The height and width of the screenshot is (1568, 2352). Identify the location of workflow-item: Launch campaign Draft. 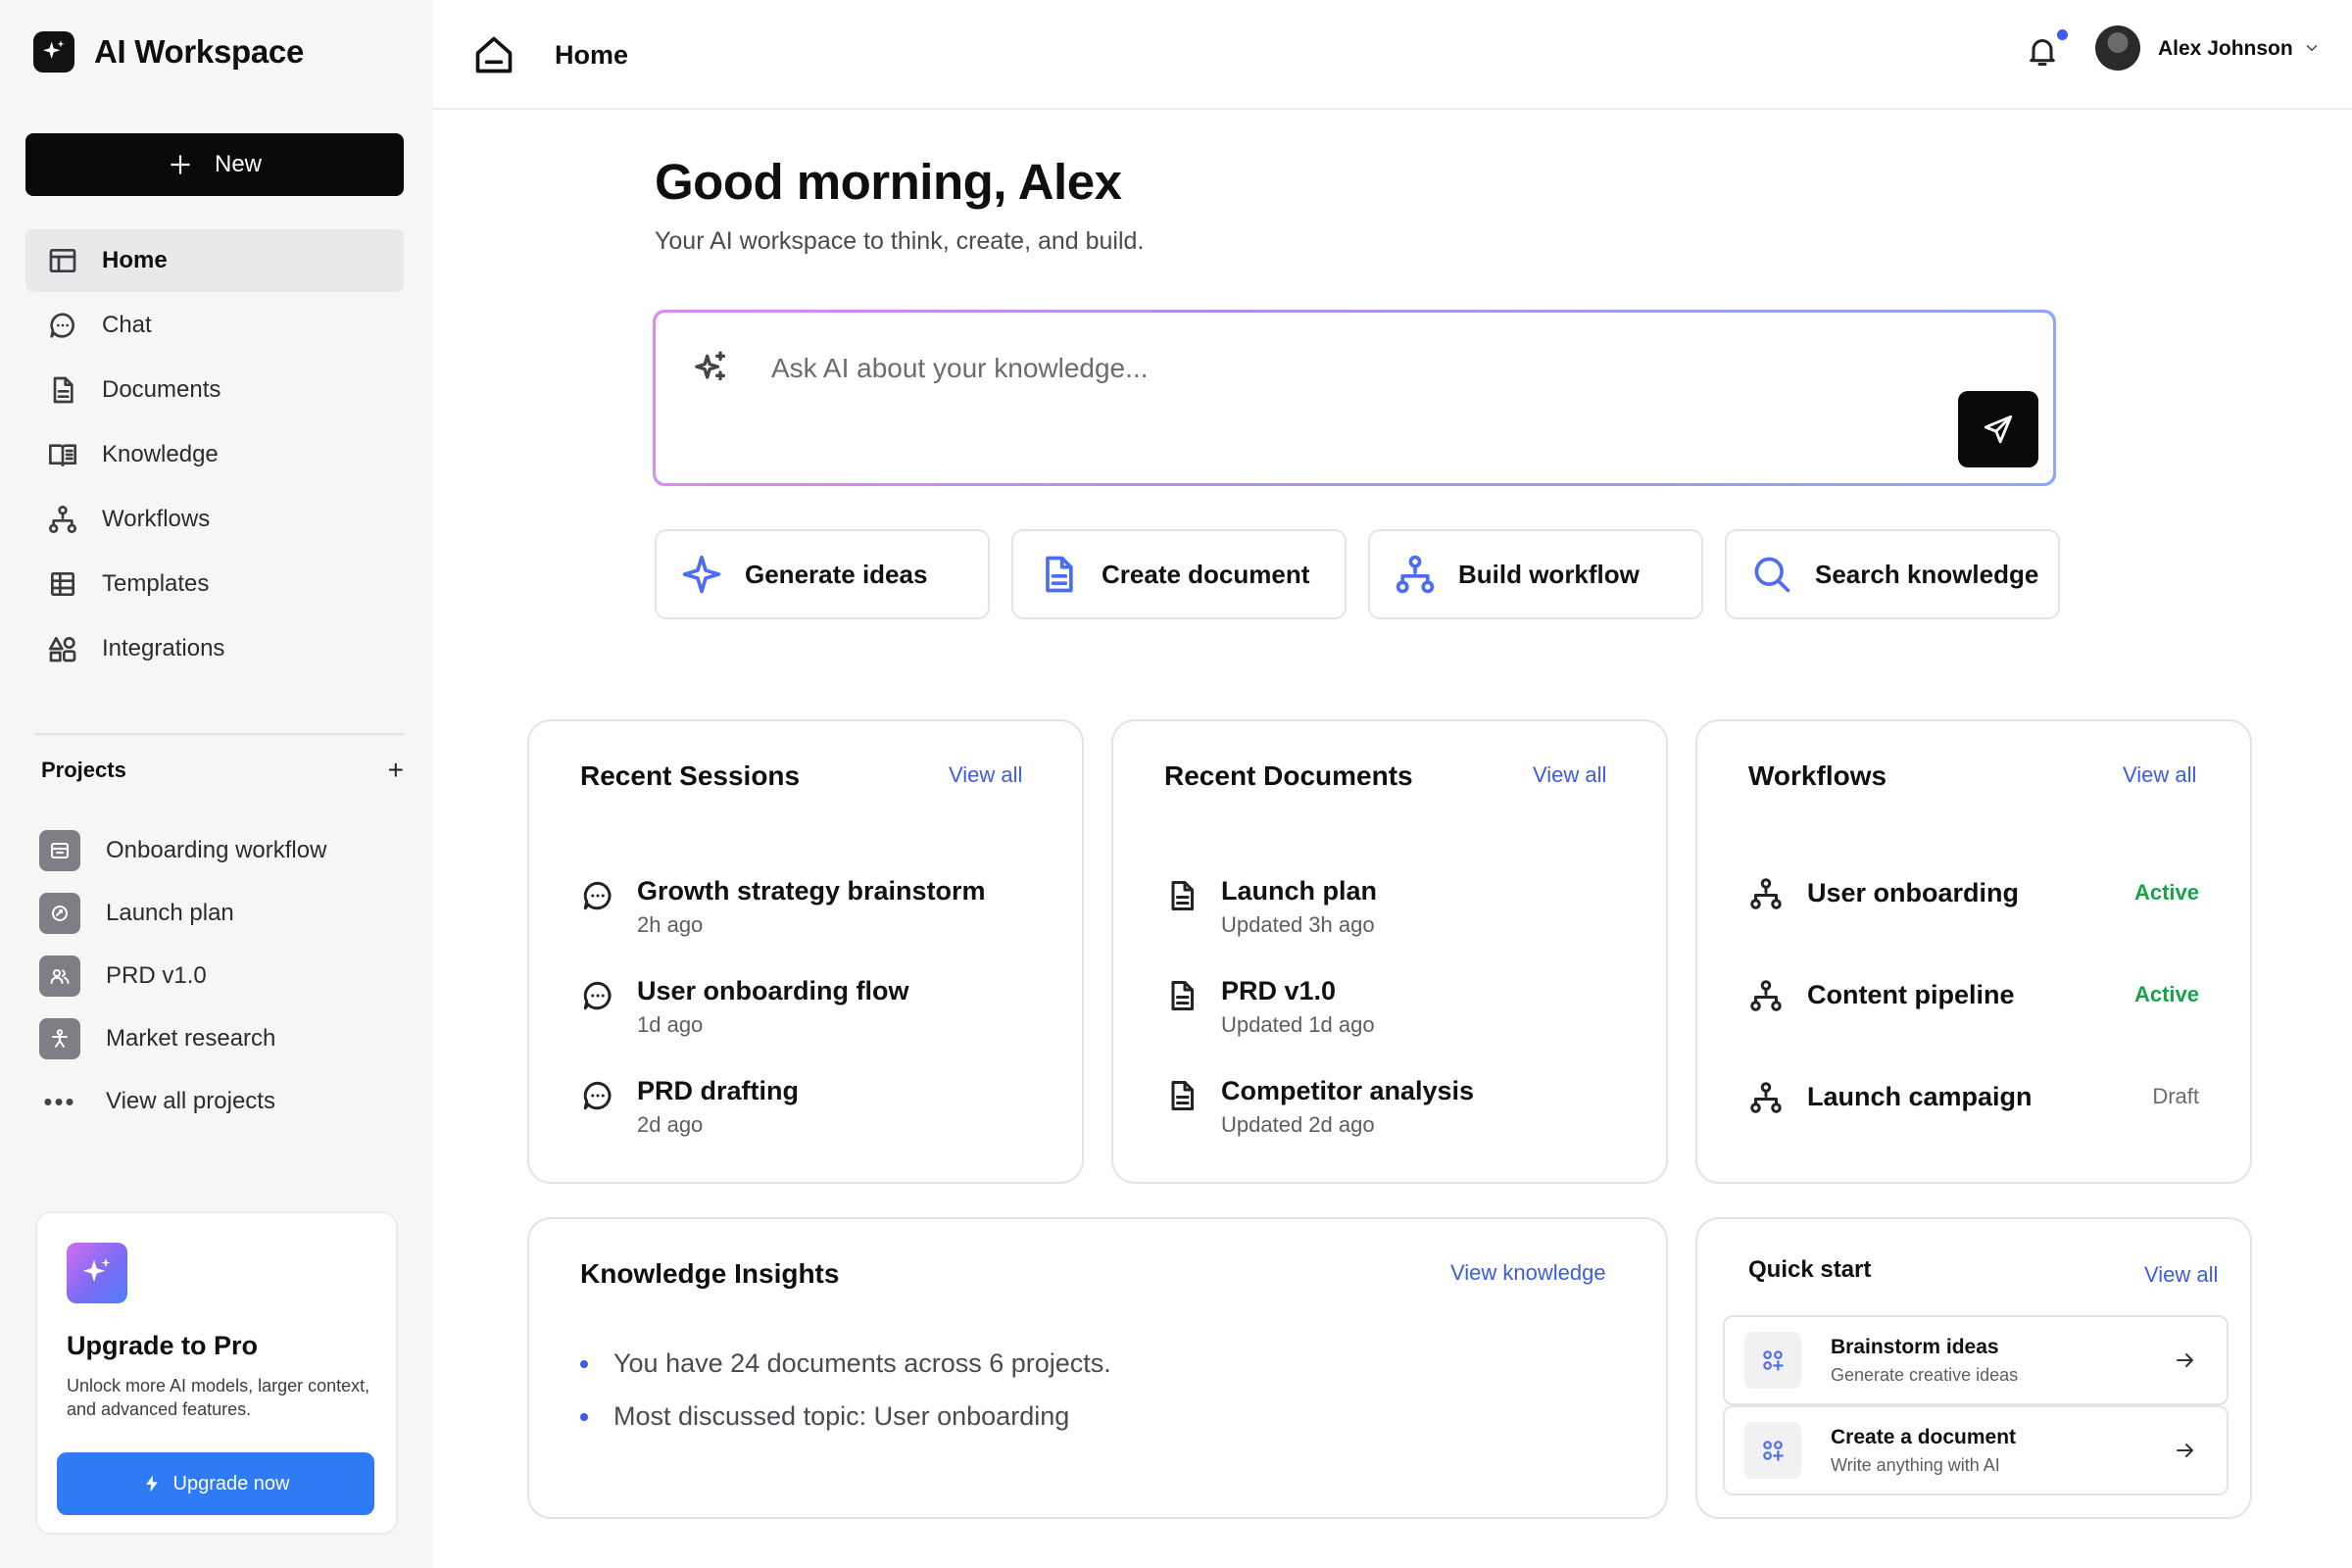
(1973, 1096).